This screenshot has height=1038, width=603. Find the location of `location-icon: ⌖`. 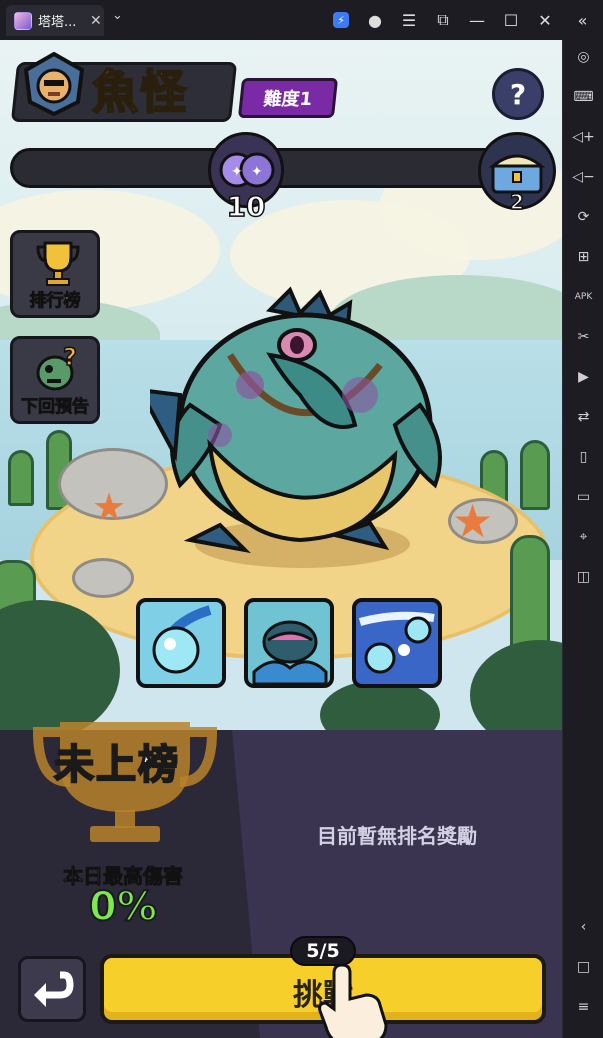

location-icon: ⌖ is located at coordinates (583, 537).